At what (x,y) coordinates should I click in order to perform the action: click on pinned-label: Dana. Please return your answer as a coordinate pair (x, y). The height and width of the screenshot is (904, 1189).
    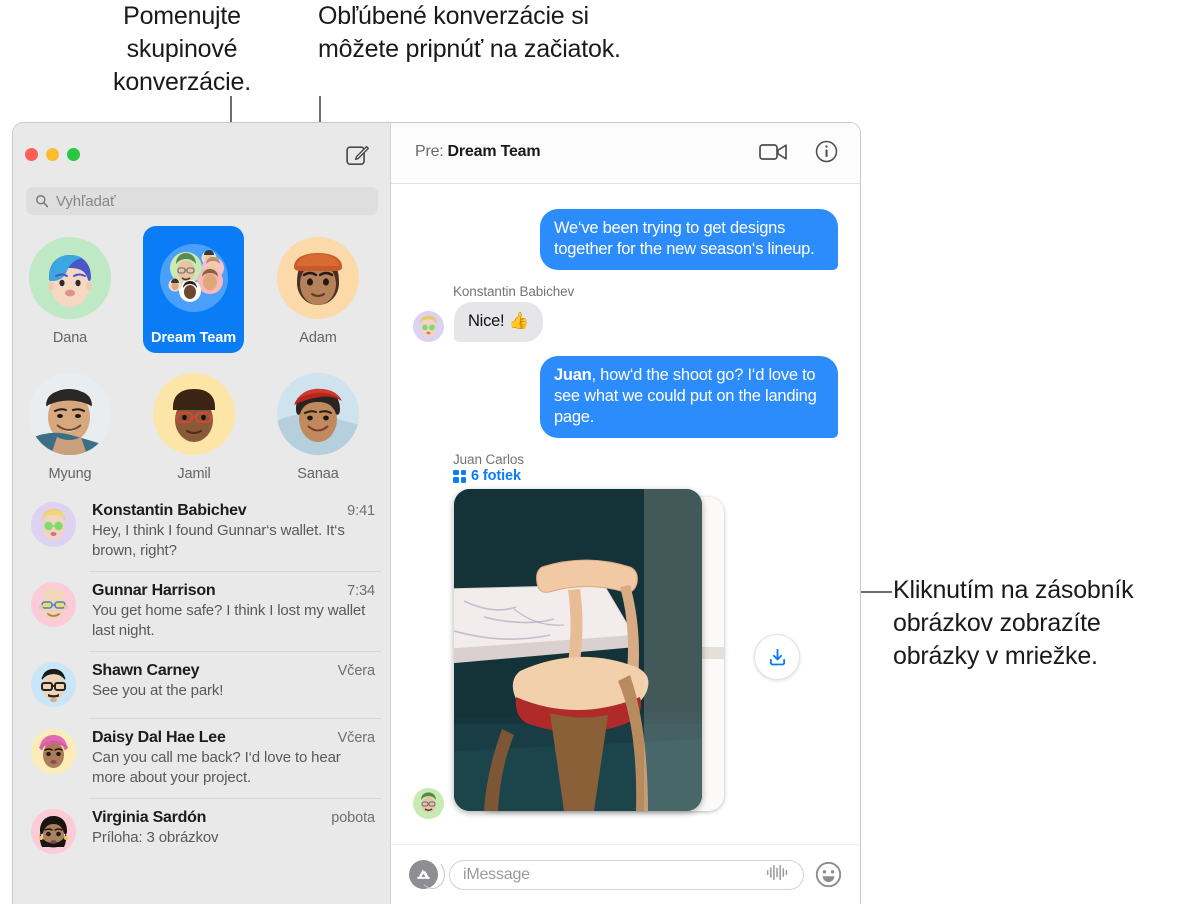
    Looking at the image, I should click on (70, 338).